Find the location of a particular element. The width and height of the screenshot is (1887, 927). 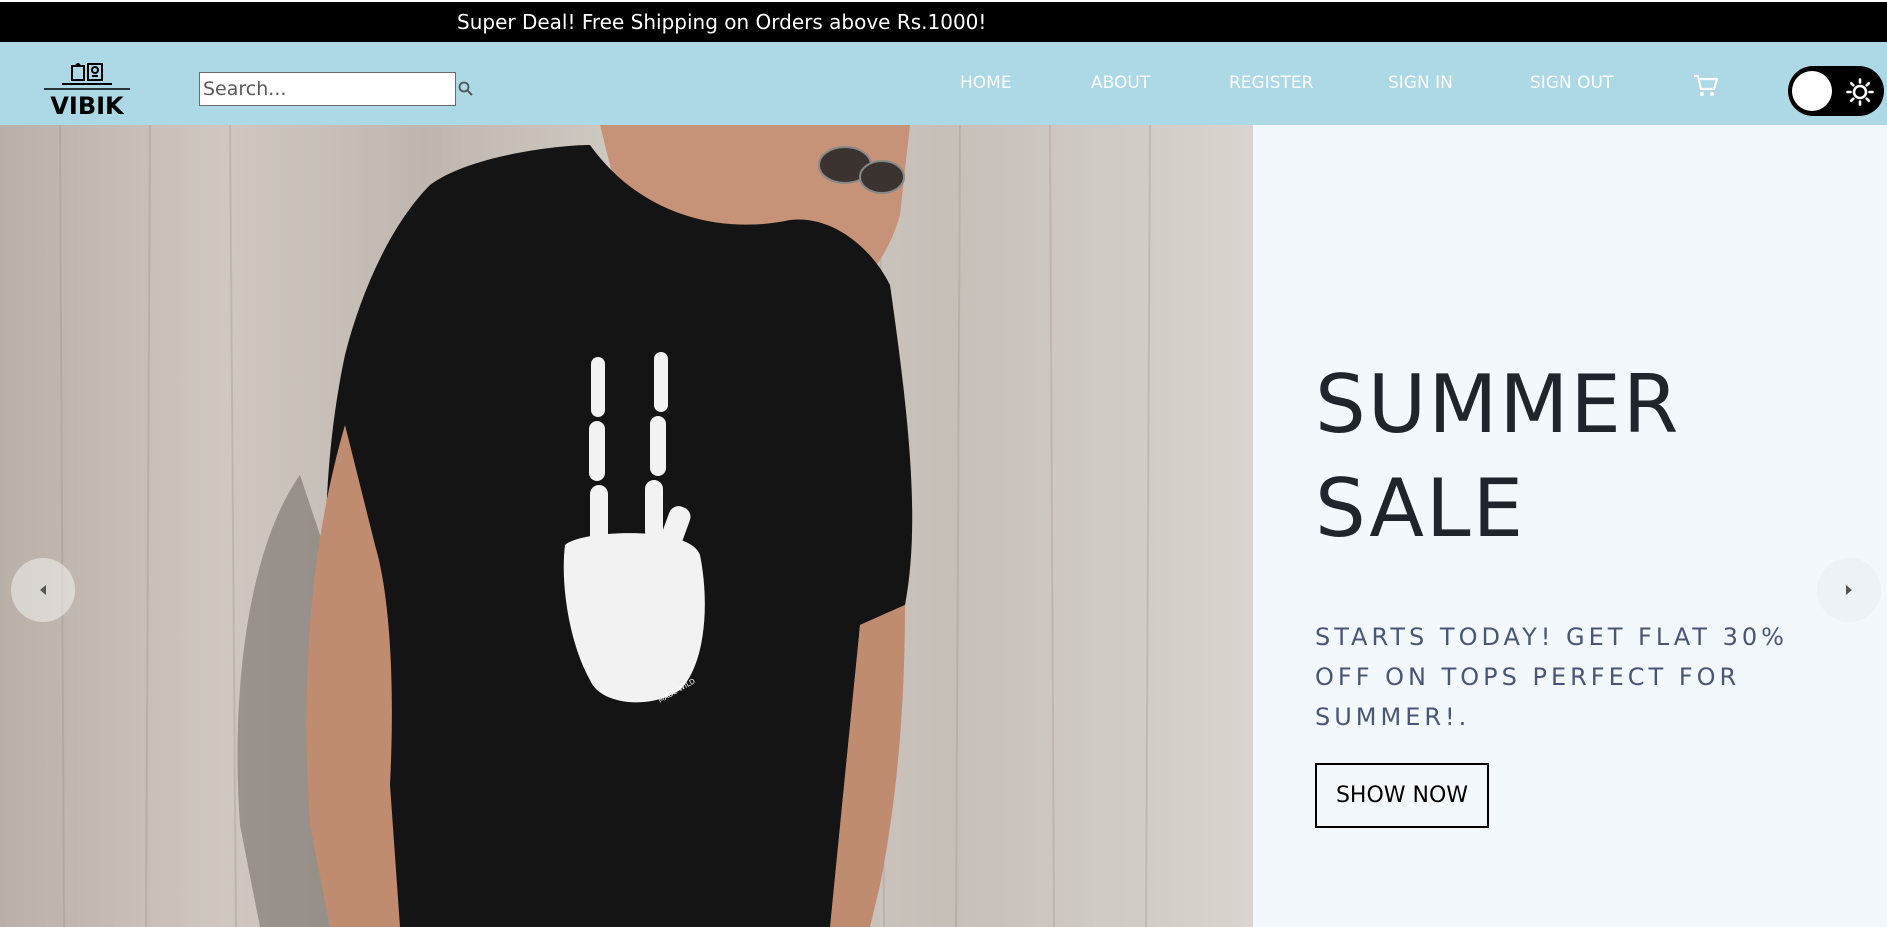

carousel-next-button is located at coordinates (1849, 590).